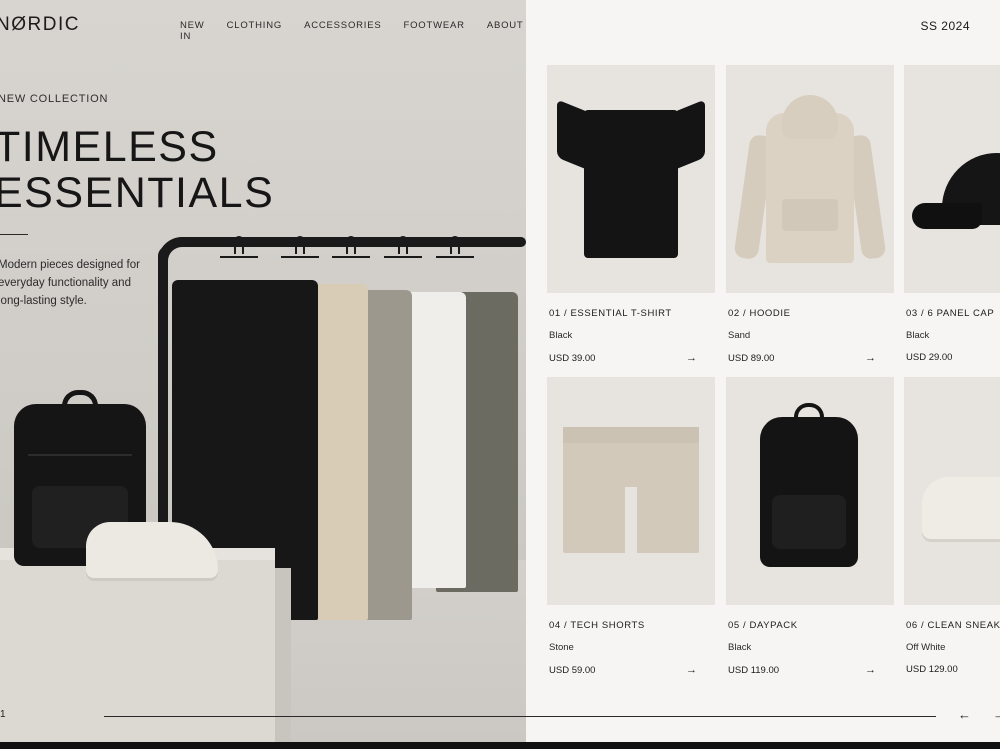  What do you see at coordinates (932, 669) in the screenshot?
I see `product-price: USD 129.00` at bounding box center [932, 669].